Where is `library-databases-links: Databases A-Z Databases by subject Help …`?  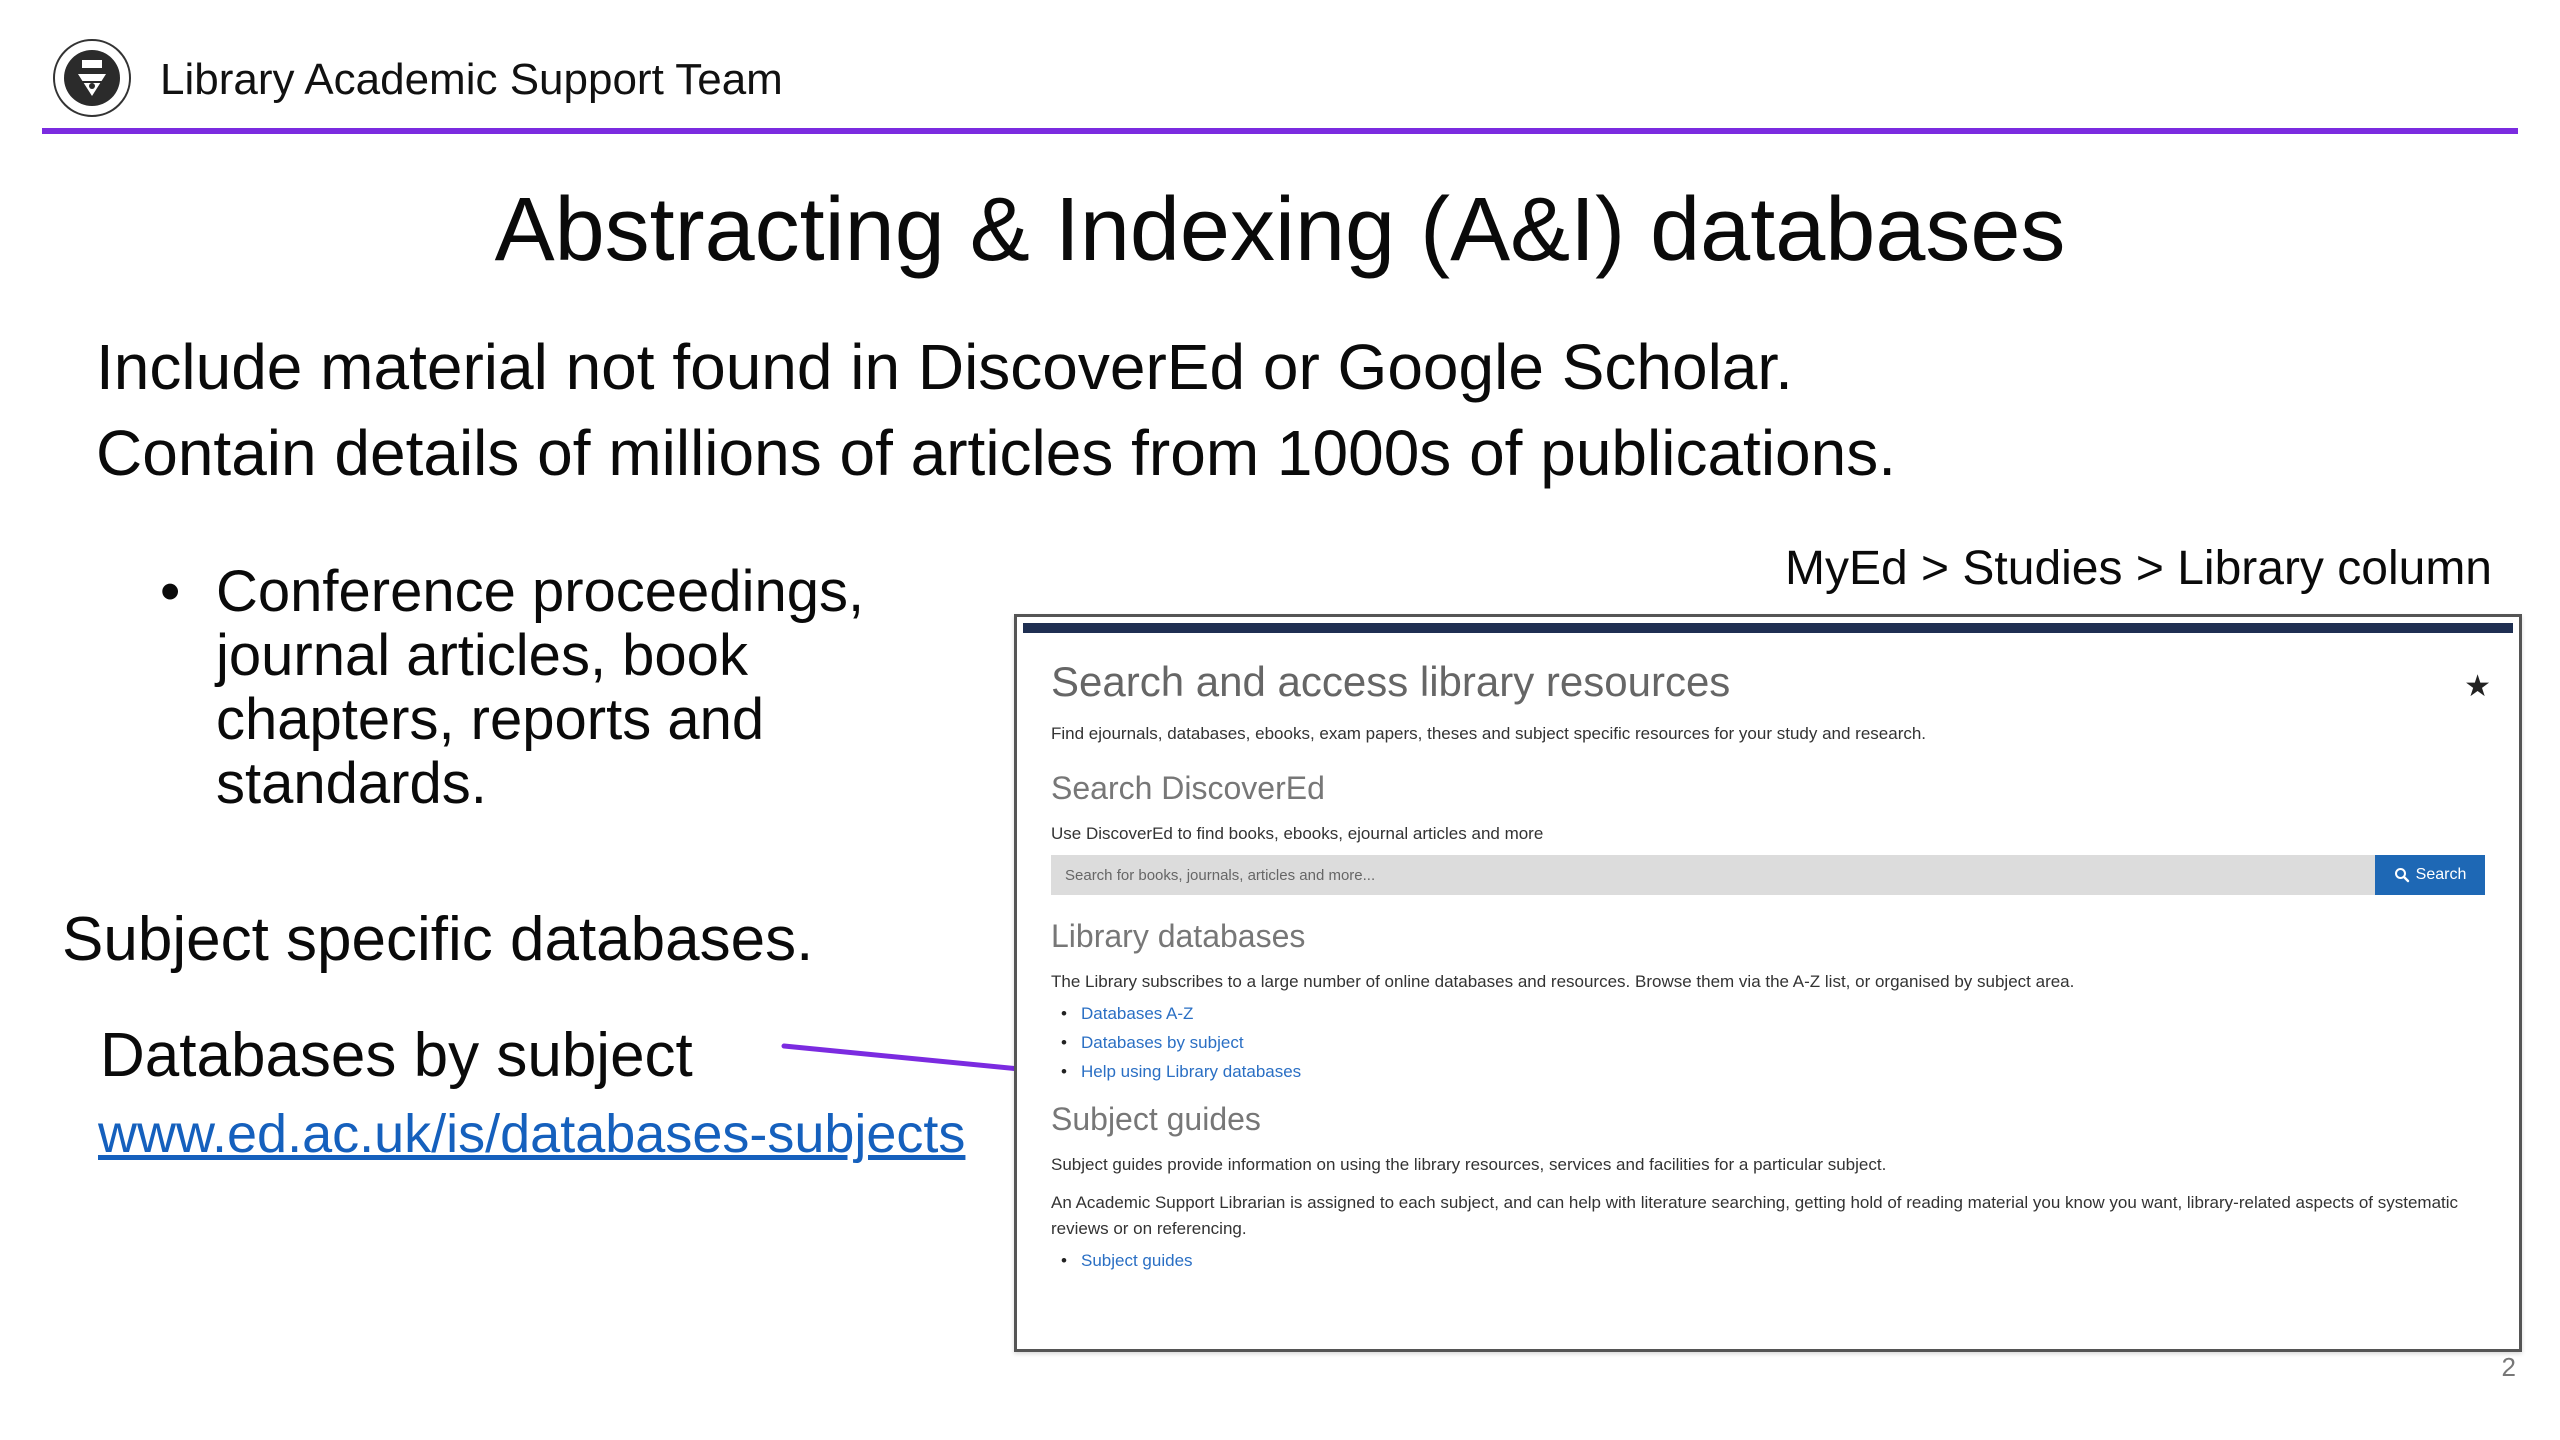 library-databases-links: Databases A-Z Databases by subject Help … is located at coordinates (1768, 1042).